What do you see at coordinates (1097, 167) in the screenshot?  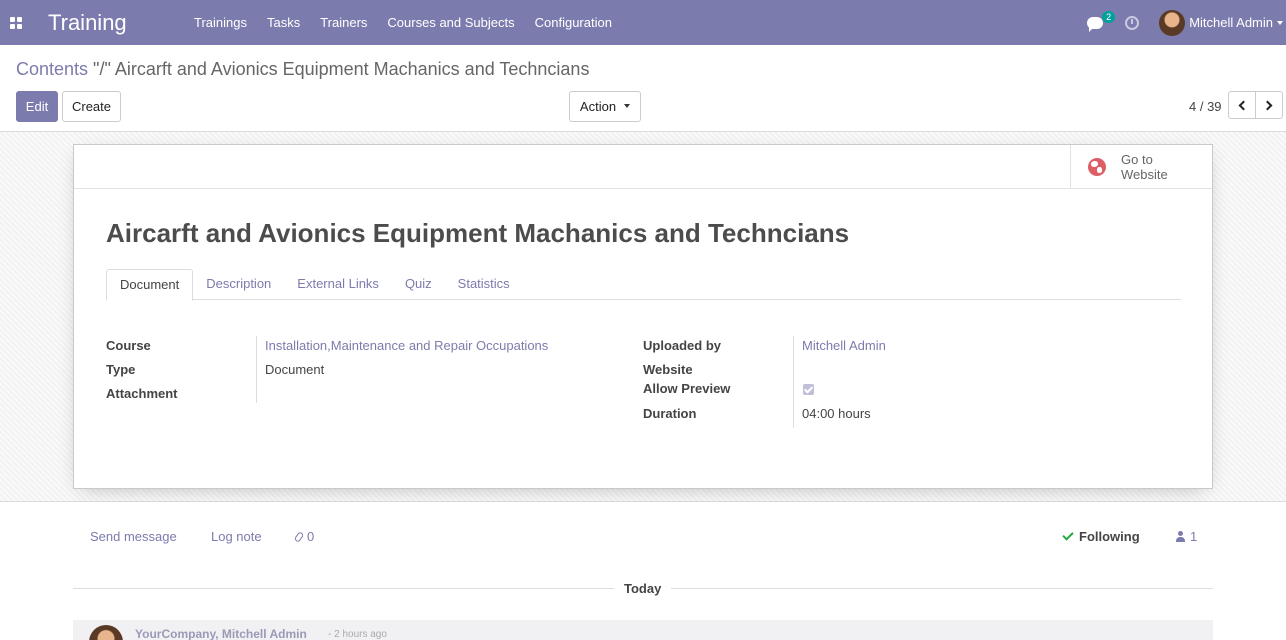 I see `globe-icon` at bounding box center [1097, 167].